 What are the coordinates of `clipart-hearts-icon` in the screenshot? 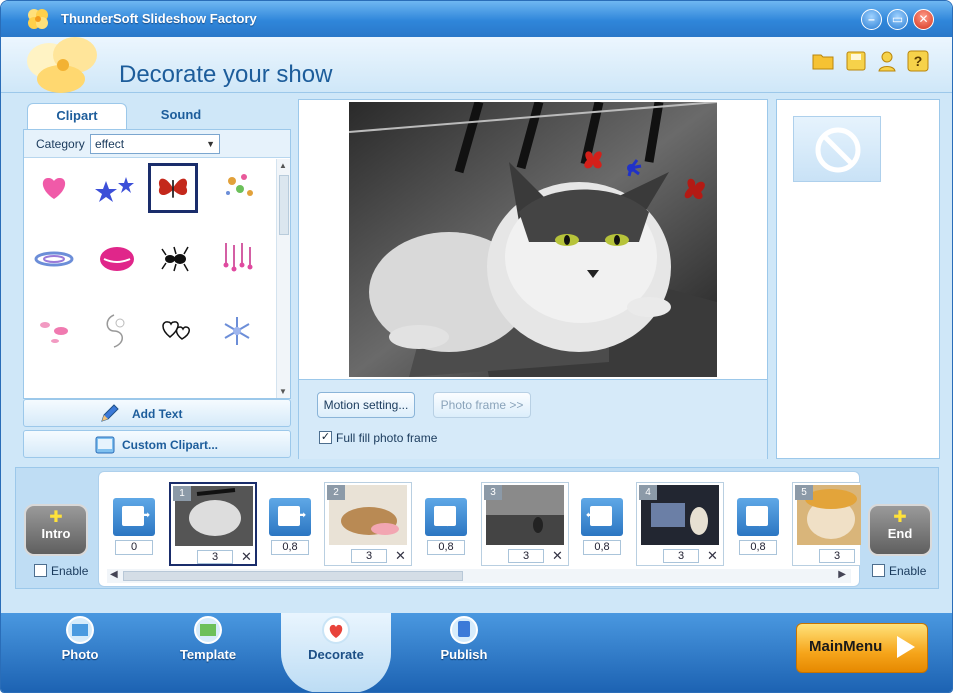 It's located at (175, 330).